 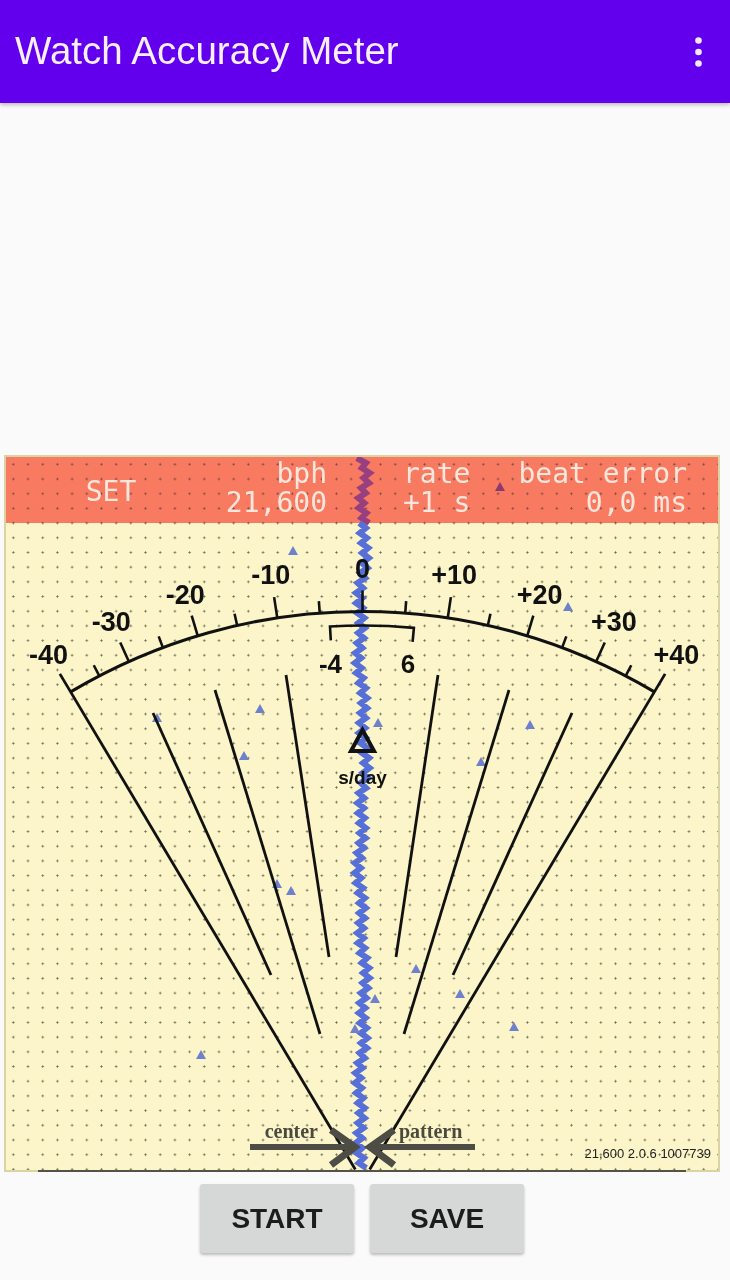 What do you see at coordinates (362, 739) in the screenshot?
I see `pointer-triangle-icon` at bounding box center [362, 739].